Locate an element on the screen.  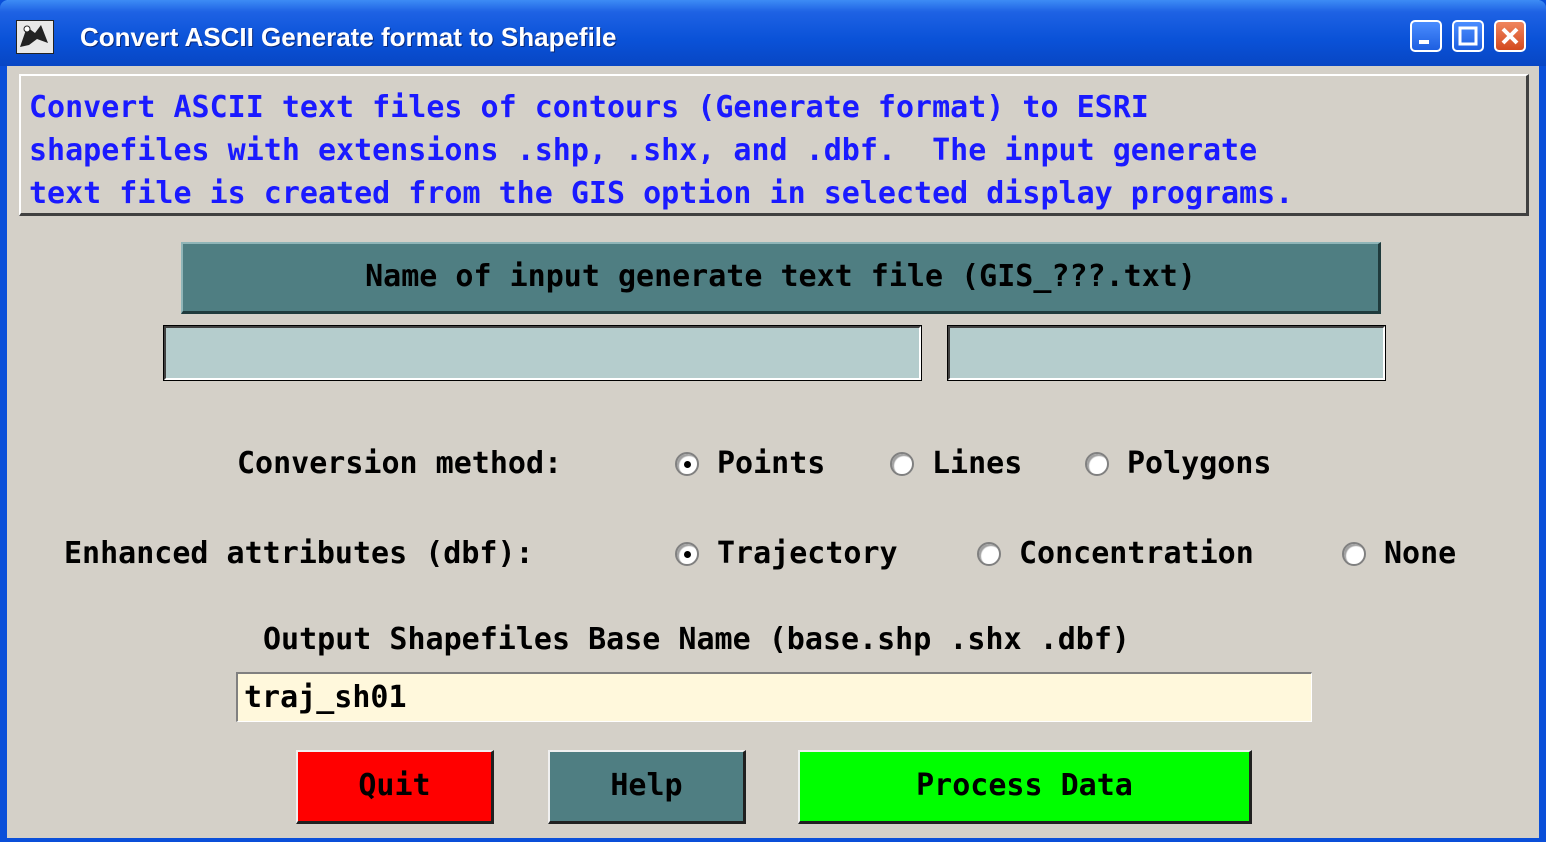
process-data-button: Process Data is located at coordinates (1025, 787).